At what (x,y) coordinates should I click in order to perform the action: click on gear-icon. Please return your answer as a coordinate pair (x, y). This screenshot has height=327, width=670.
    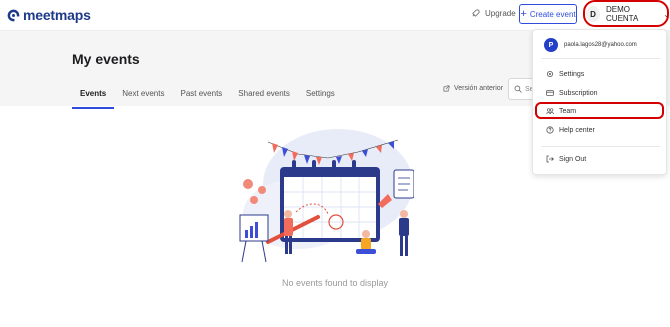
    Looking at the image, I should click on (550, 74).